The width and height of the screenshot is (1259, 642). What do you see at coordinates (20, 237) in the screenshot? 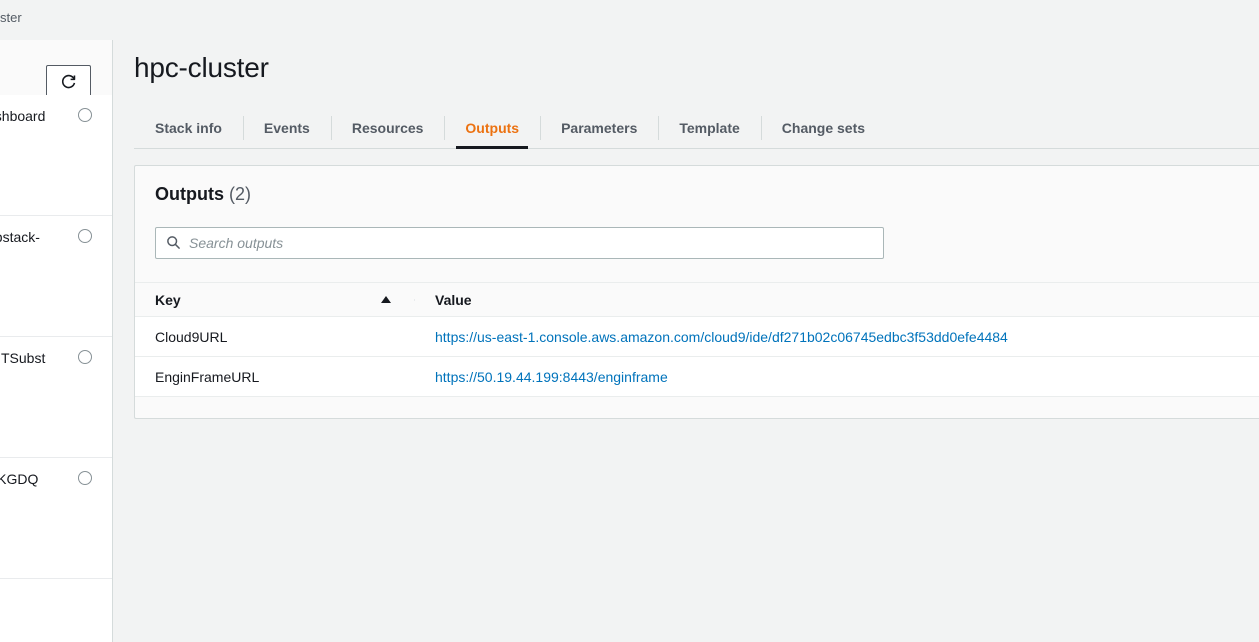
I see `stack-name-label: ubstack-` at bounding box center [20, 237].